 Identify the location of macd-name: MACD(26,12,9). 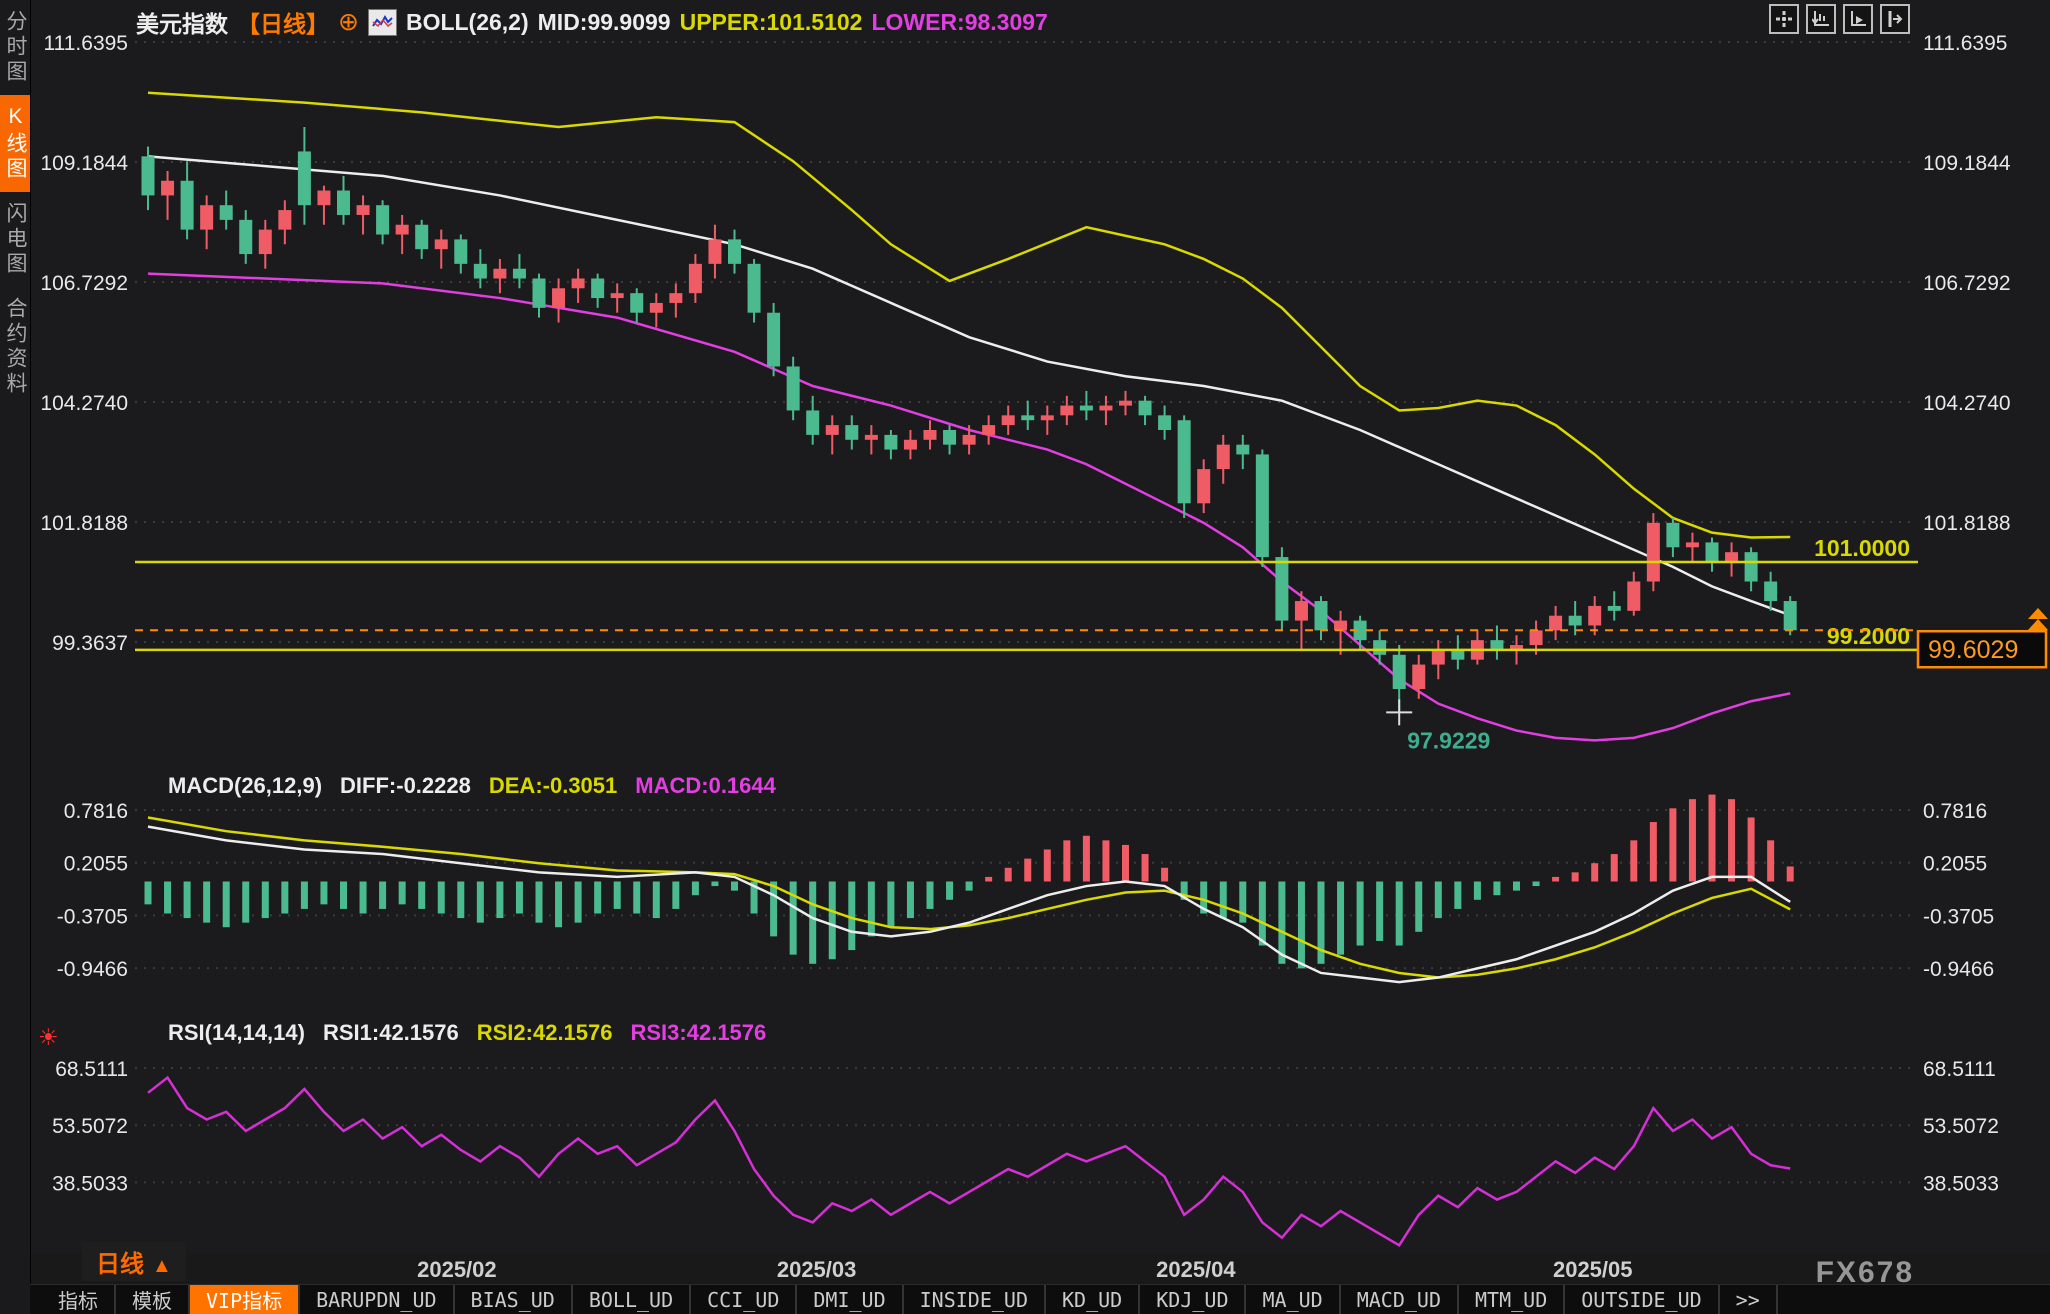
(245, 785).